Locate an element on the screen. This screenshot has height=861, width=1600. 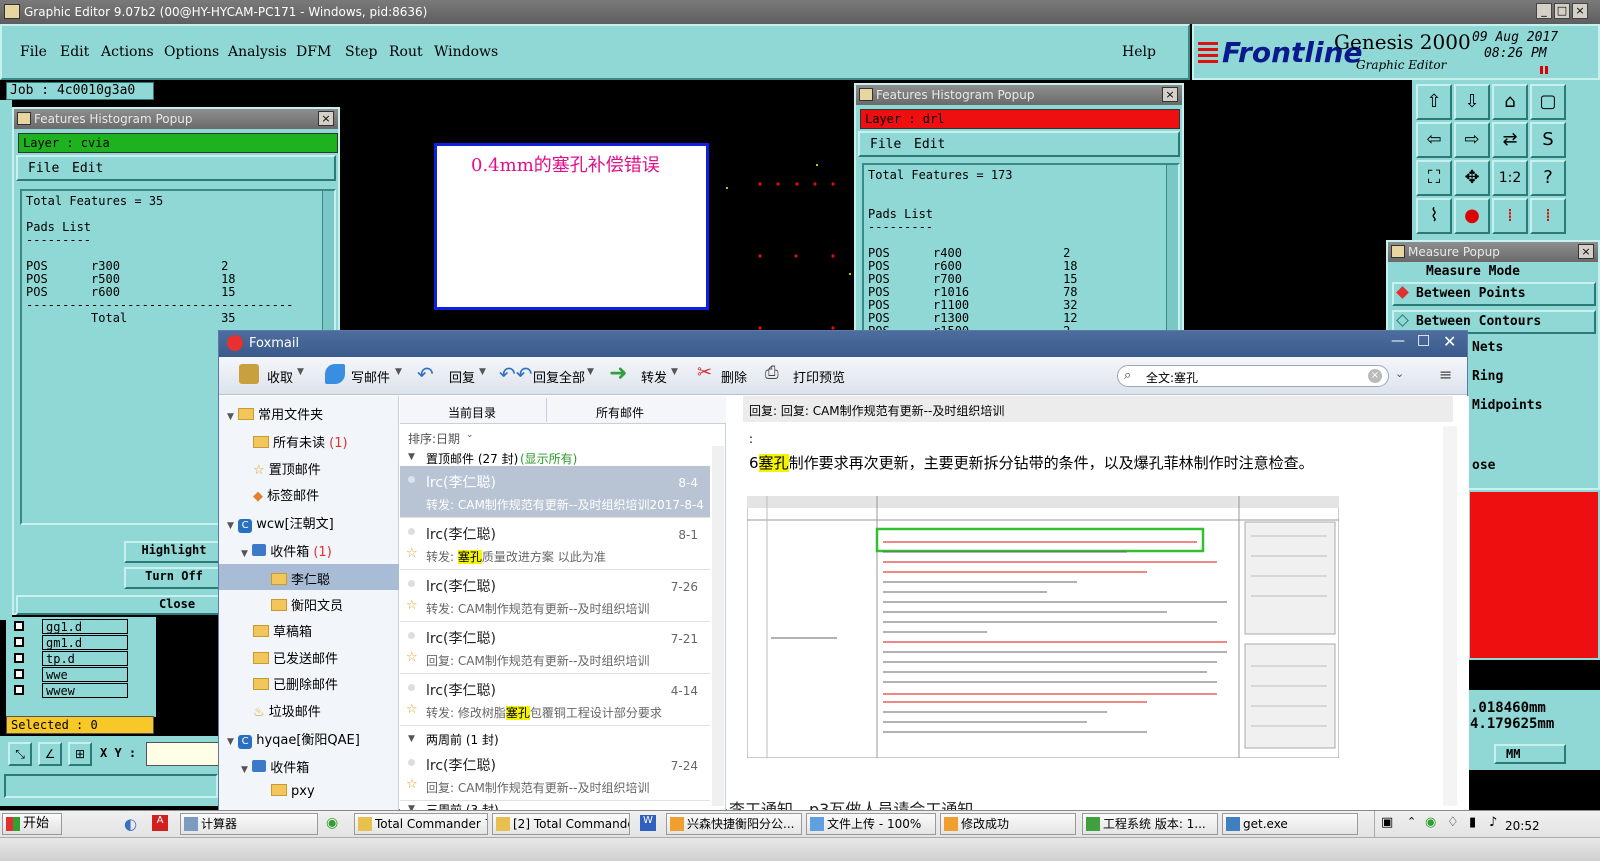
toolbox-icon: S is located at coordinates (1548, 140).